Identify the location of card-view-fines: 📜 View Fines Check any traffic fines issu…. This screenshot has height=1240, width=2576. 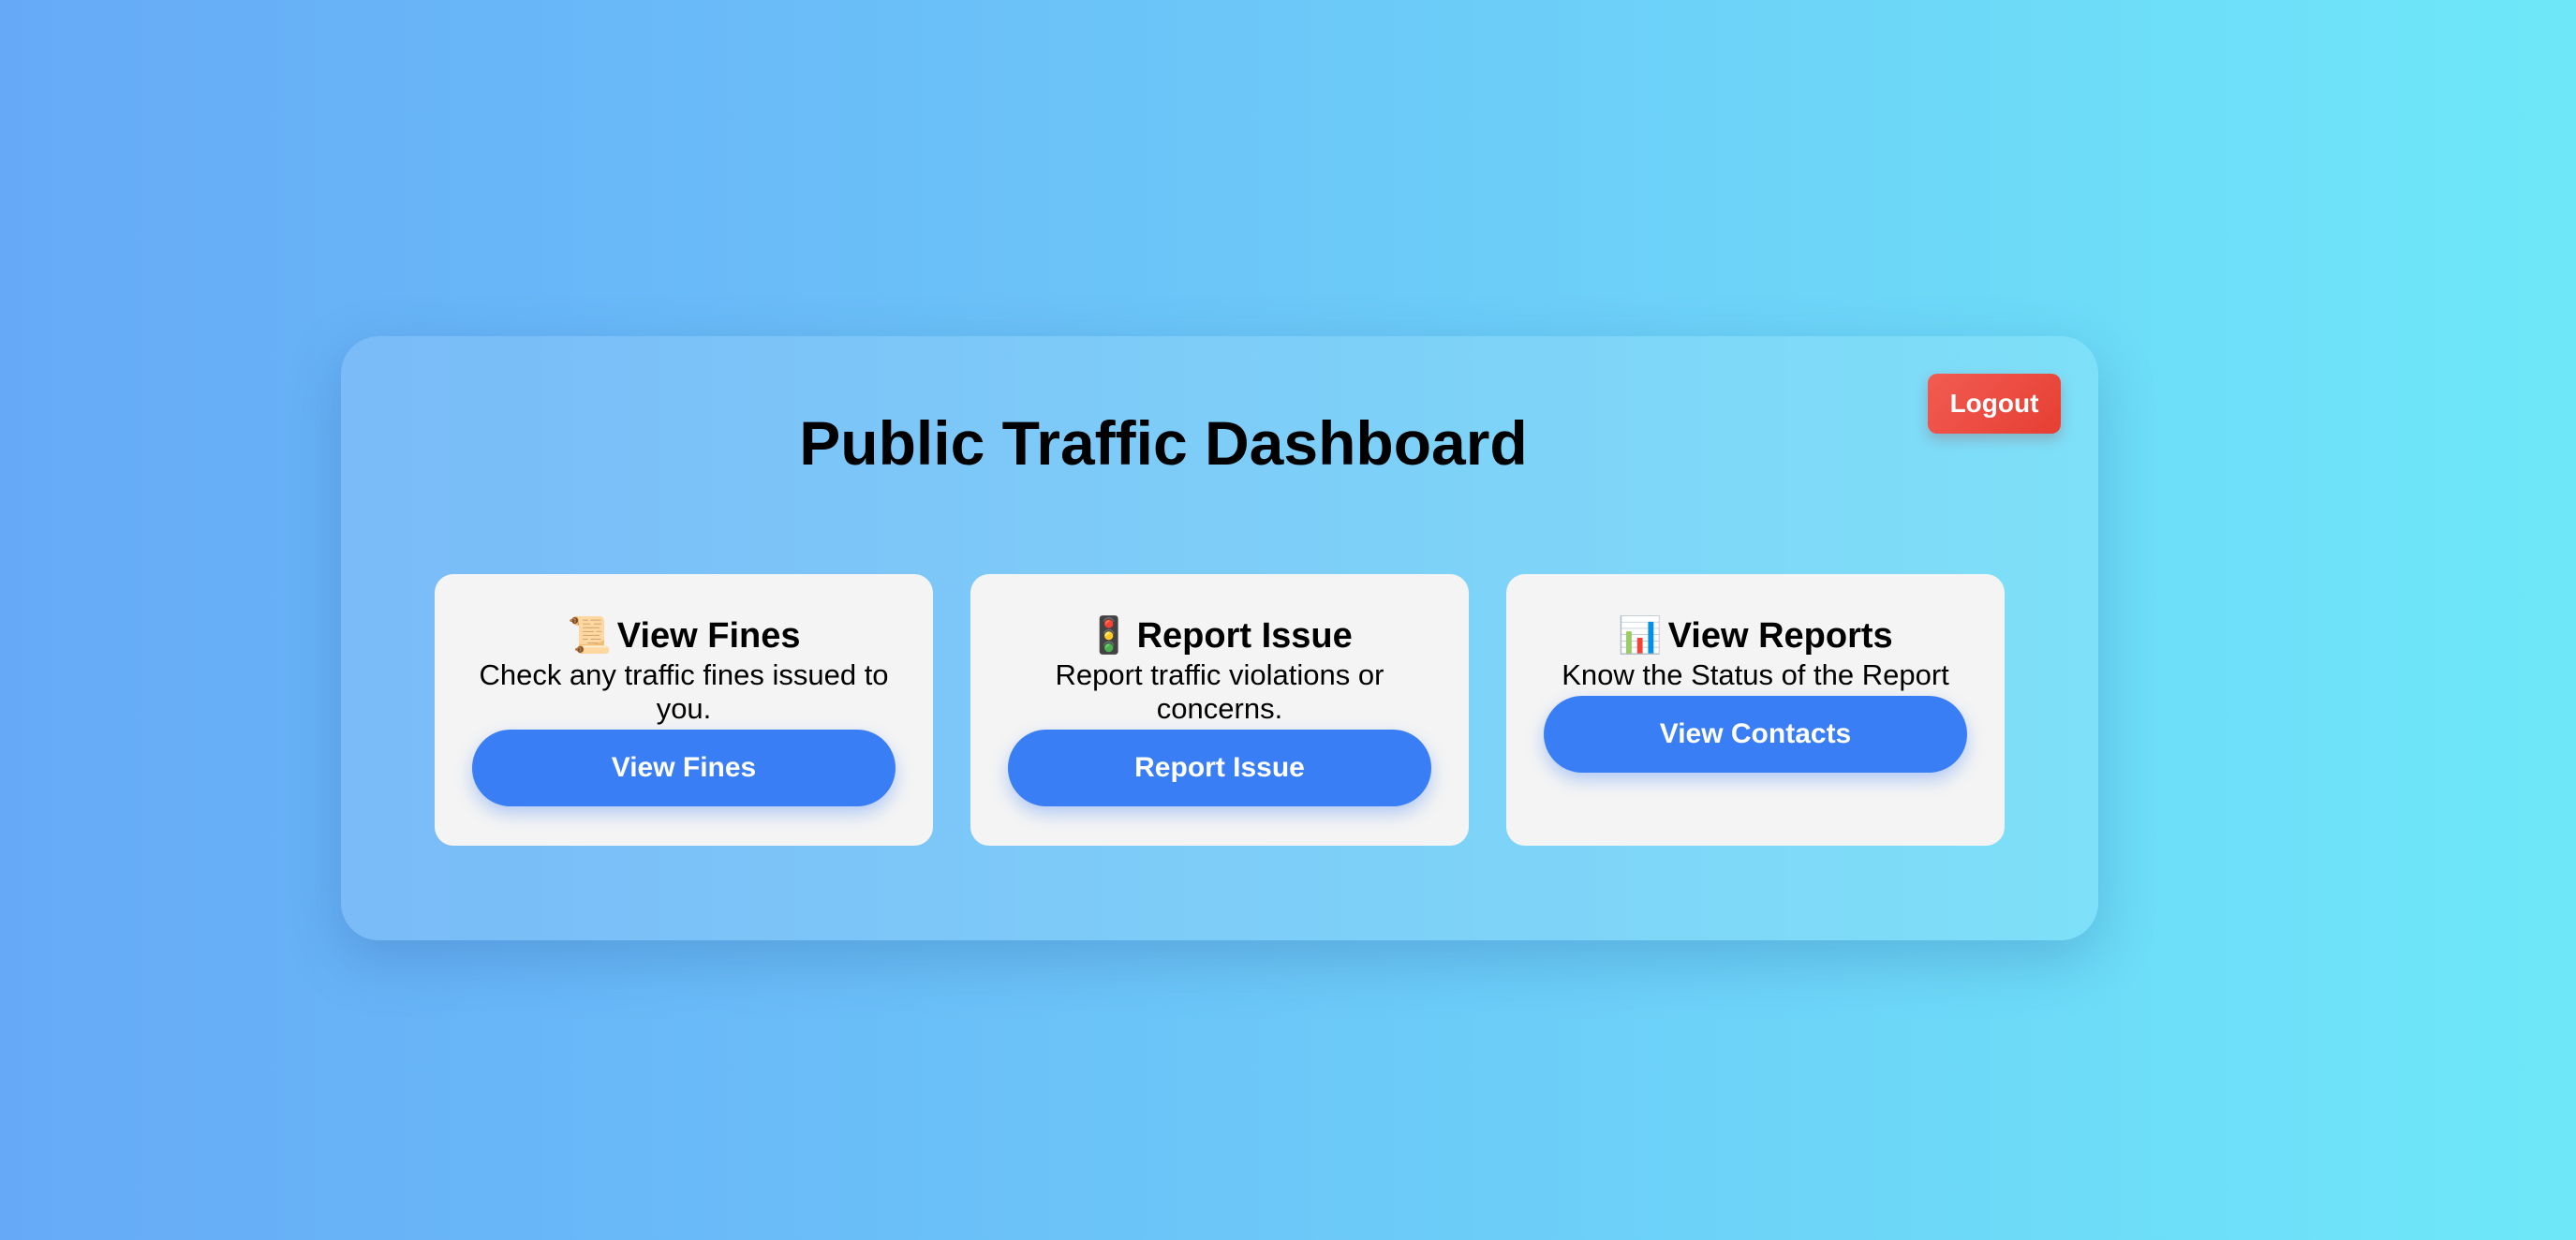
(684, 710).